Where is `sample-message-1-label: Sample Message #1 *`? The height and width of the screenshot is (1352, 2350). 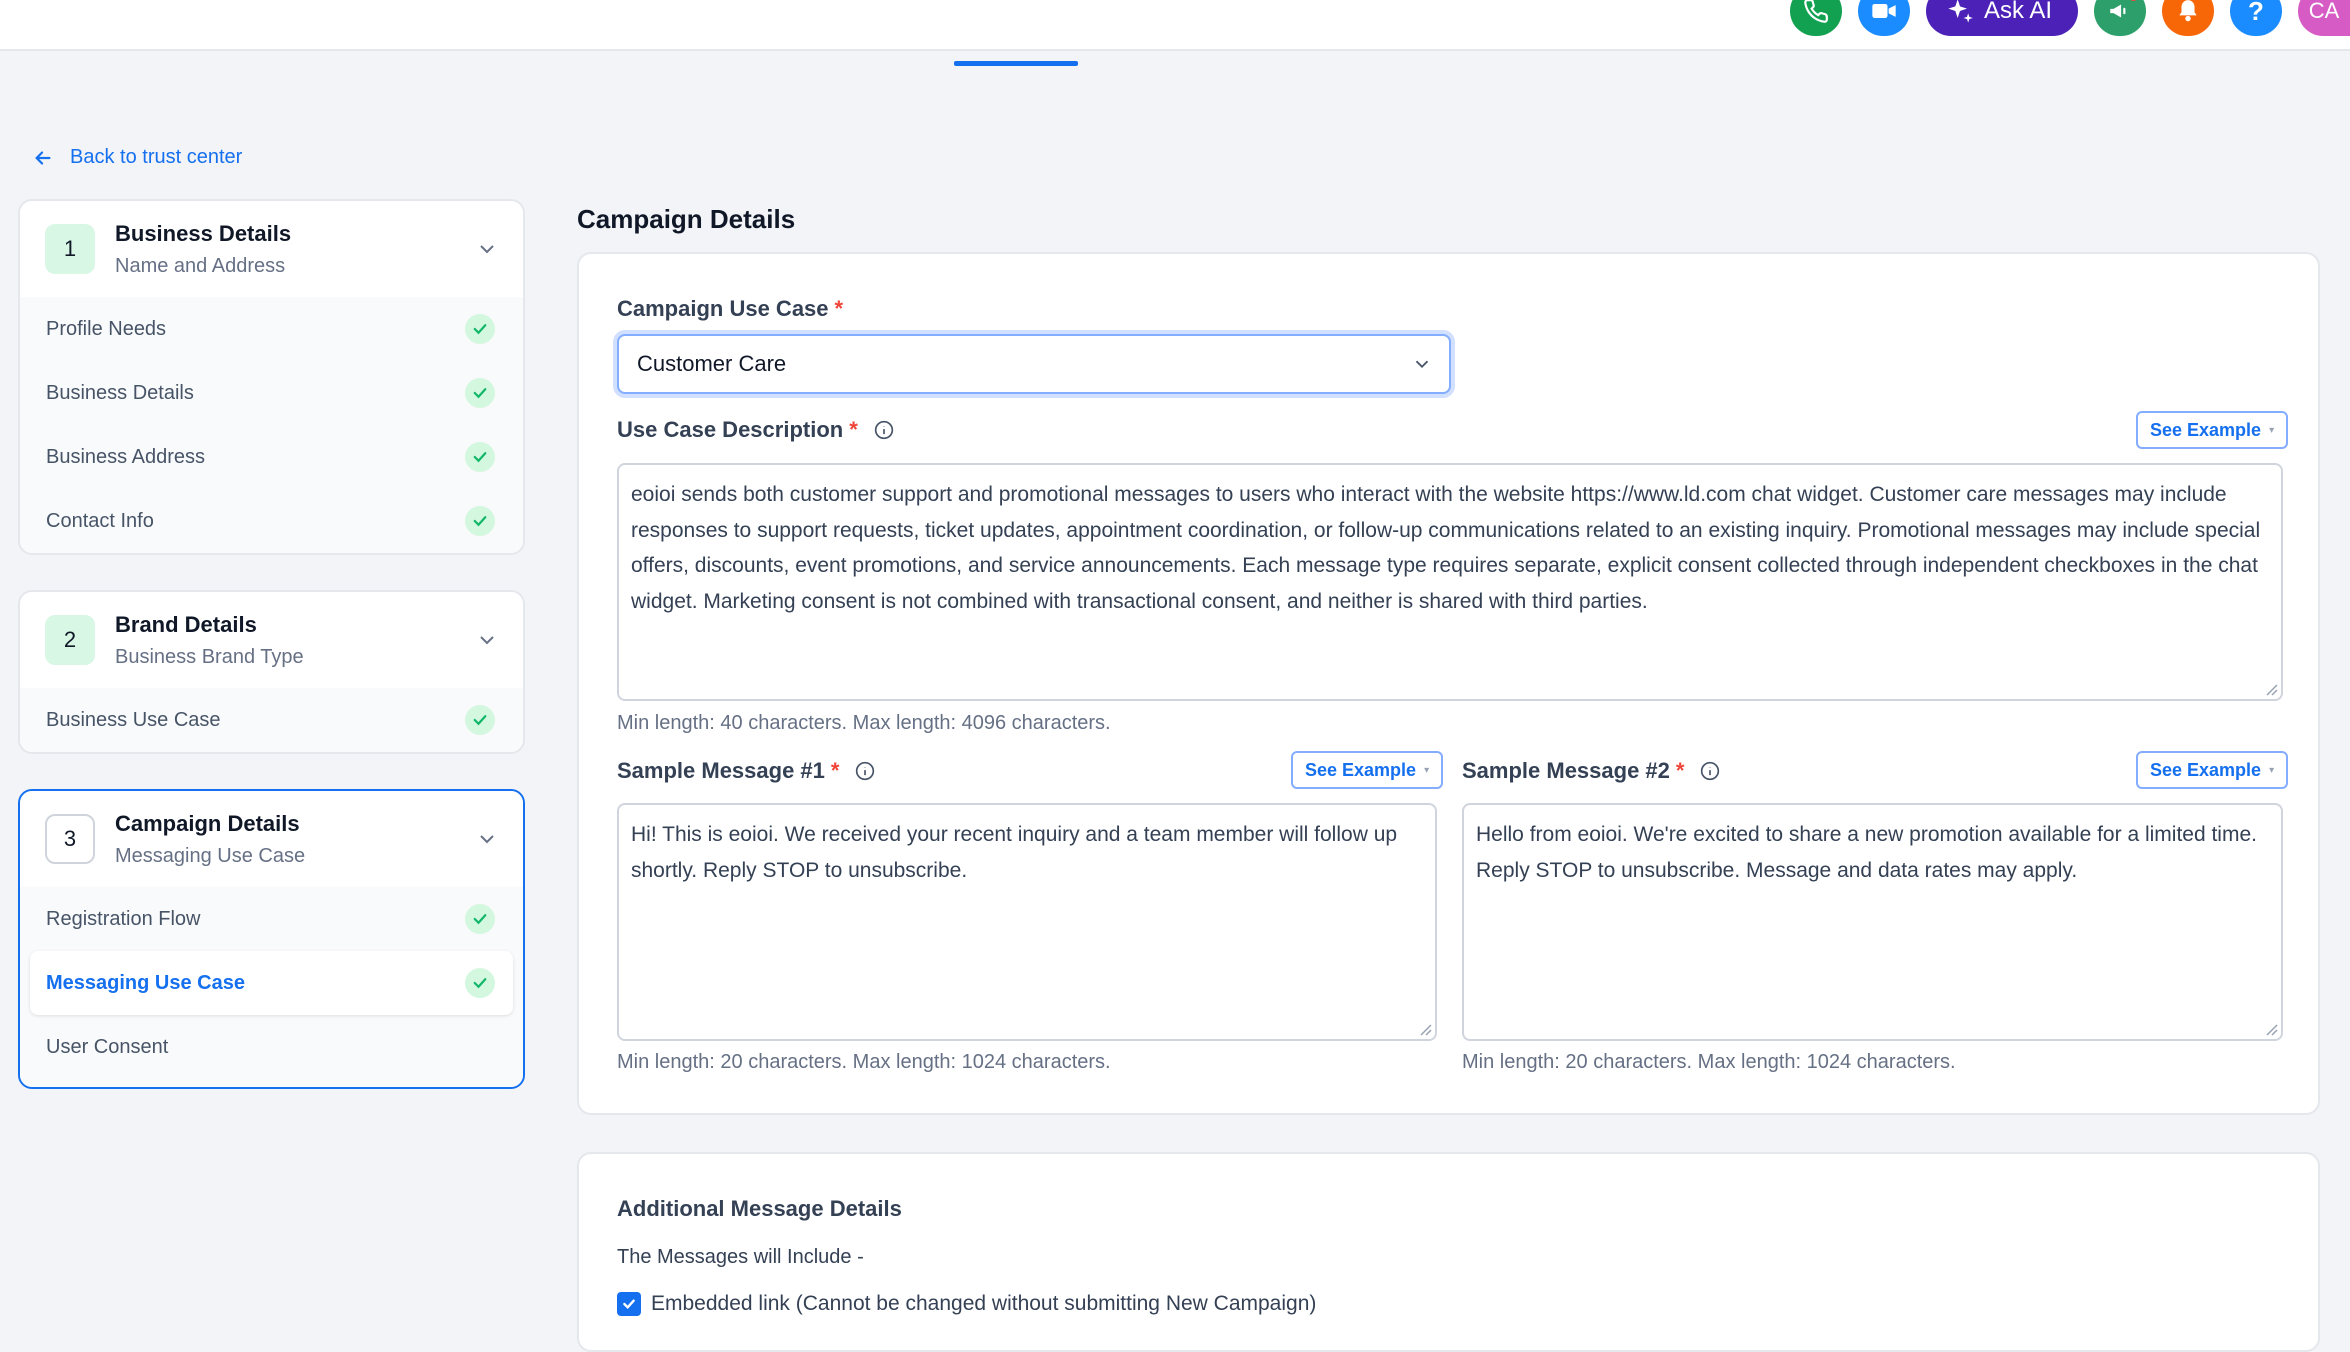 sample-message-1-label: Sample Message #1 * is located at coordinates (746, 771).